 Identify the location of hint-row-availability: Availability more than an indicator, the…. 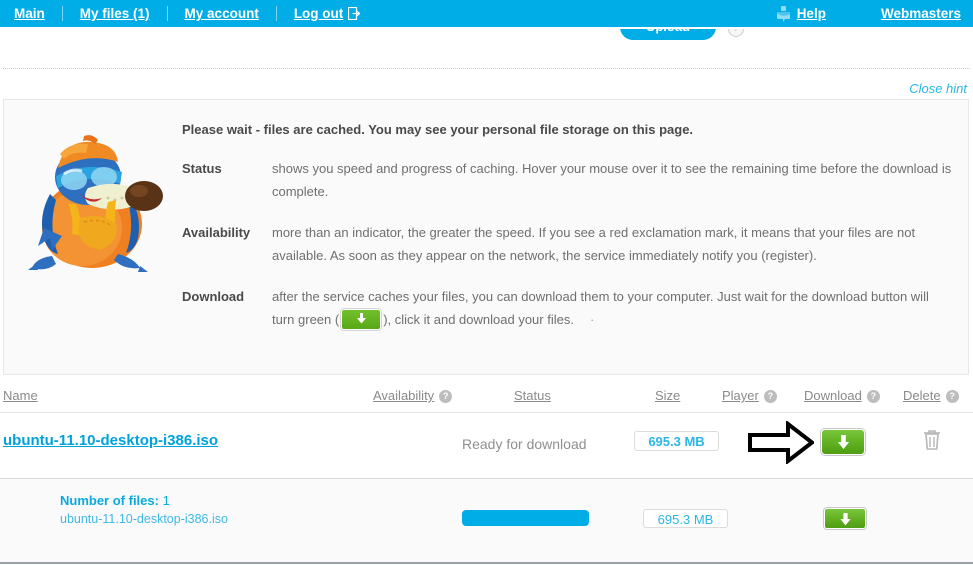
(567, 244).